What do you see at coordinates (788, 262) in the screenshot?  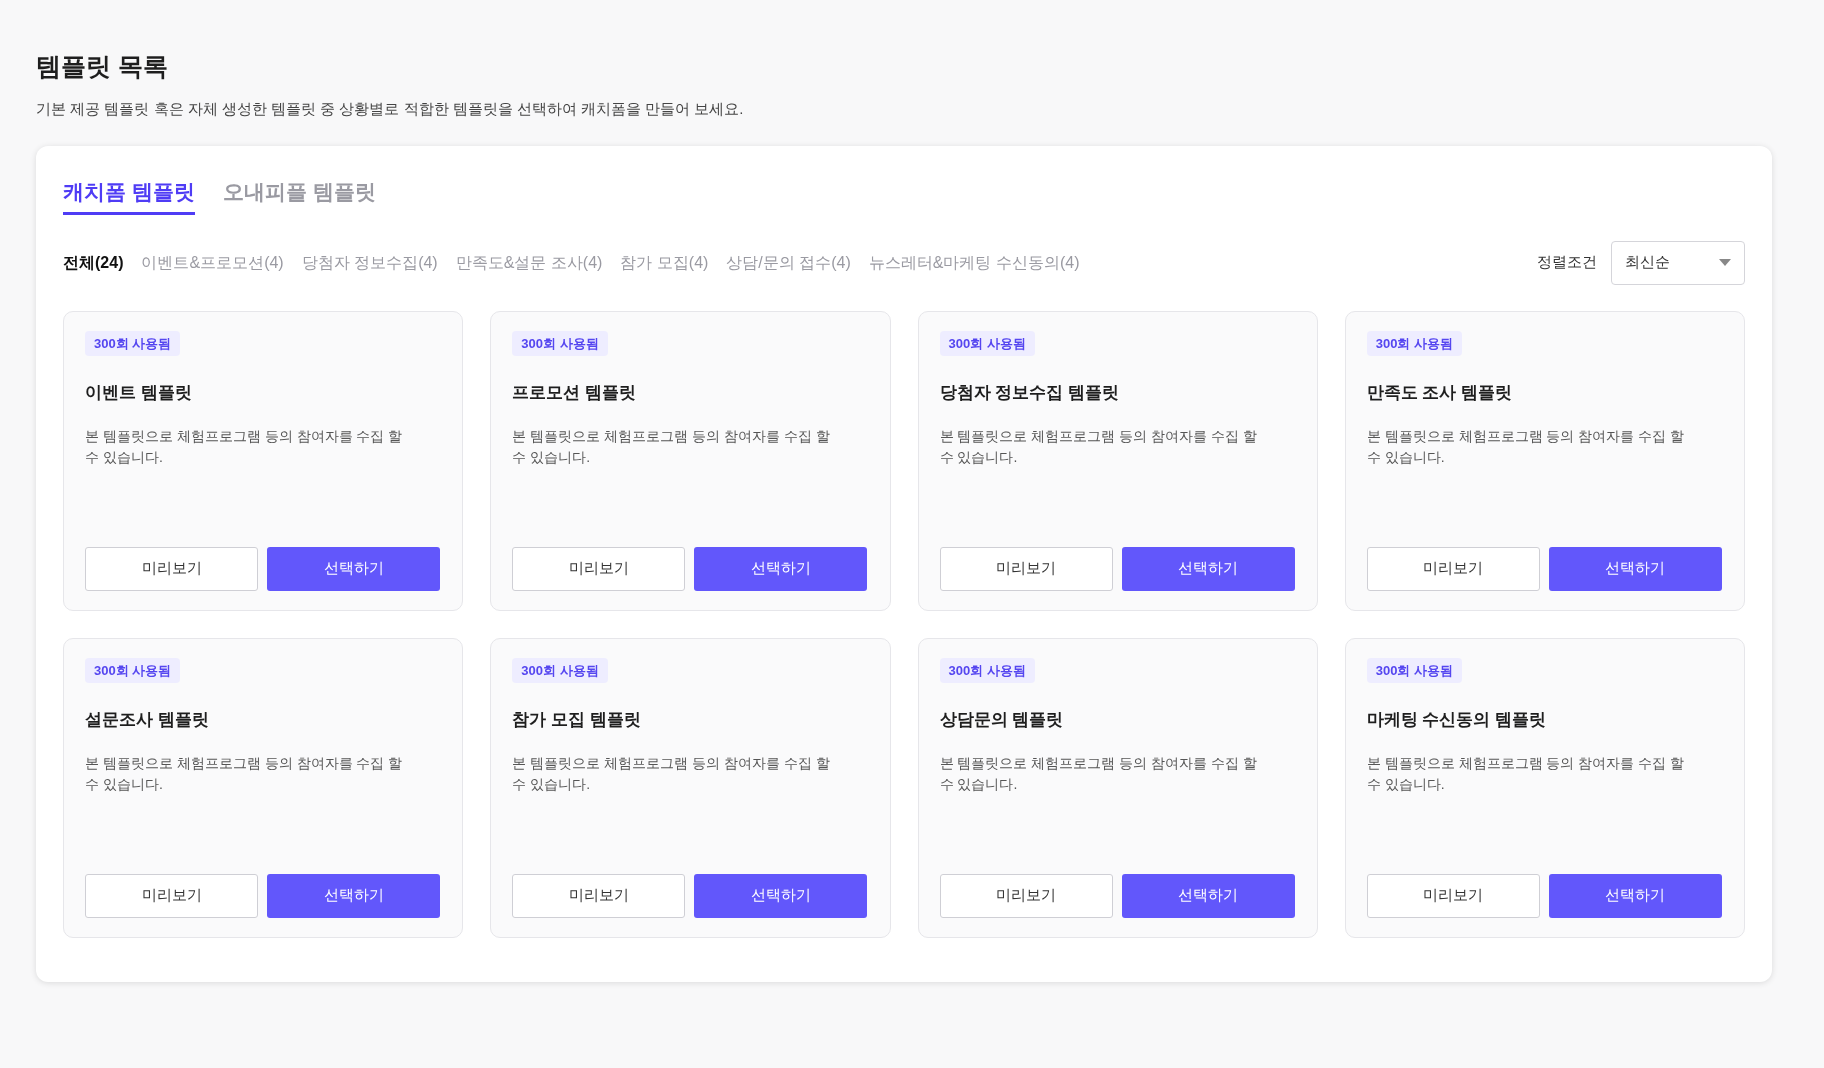 I see `category-filter: 상담/문의 접수(4)` at bounding box center [788, 262].